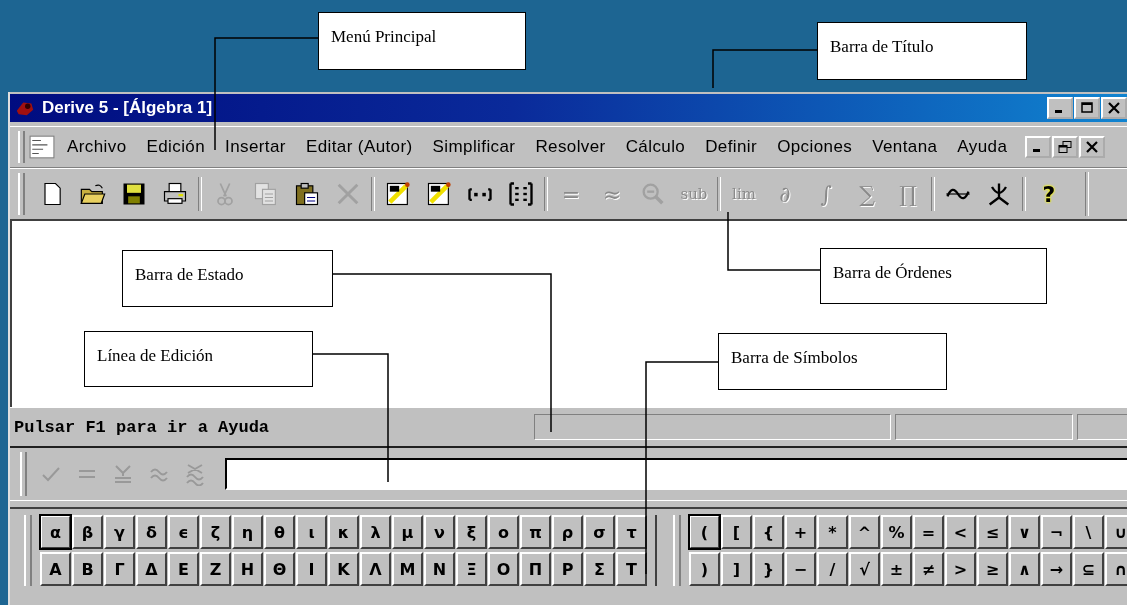 The height and width of the screenshot is (605, 1127). What do you see at coordinates (247, 569) in the screenshot?
I see `symbol-button: Η` at bounding box center [247, 569].